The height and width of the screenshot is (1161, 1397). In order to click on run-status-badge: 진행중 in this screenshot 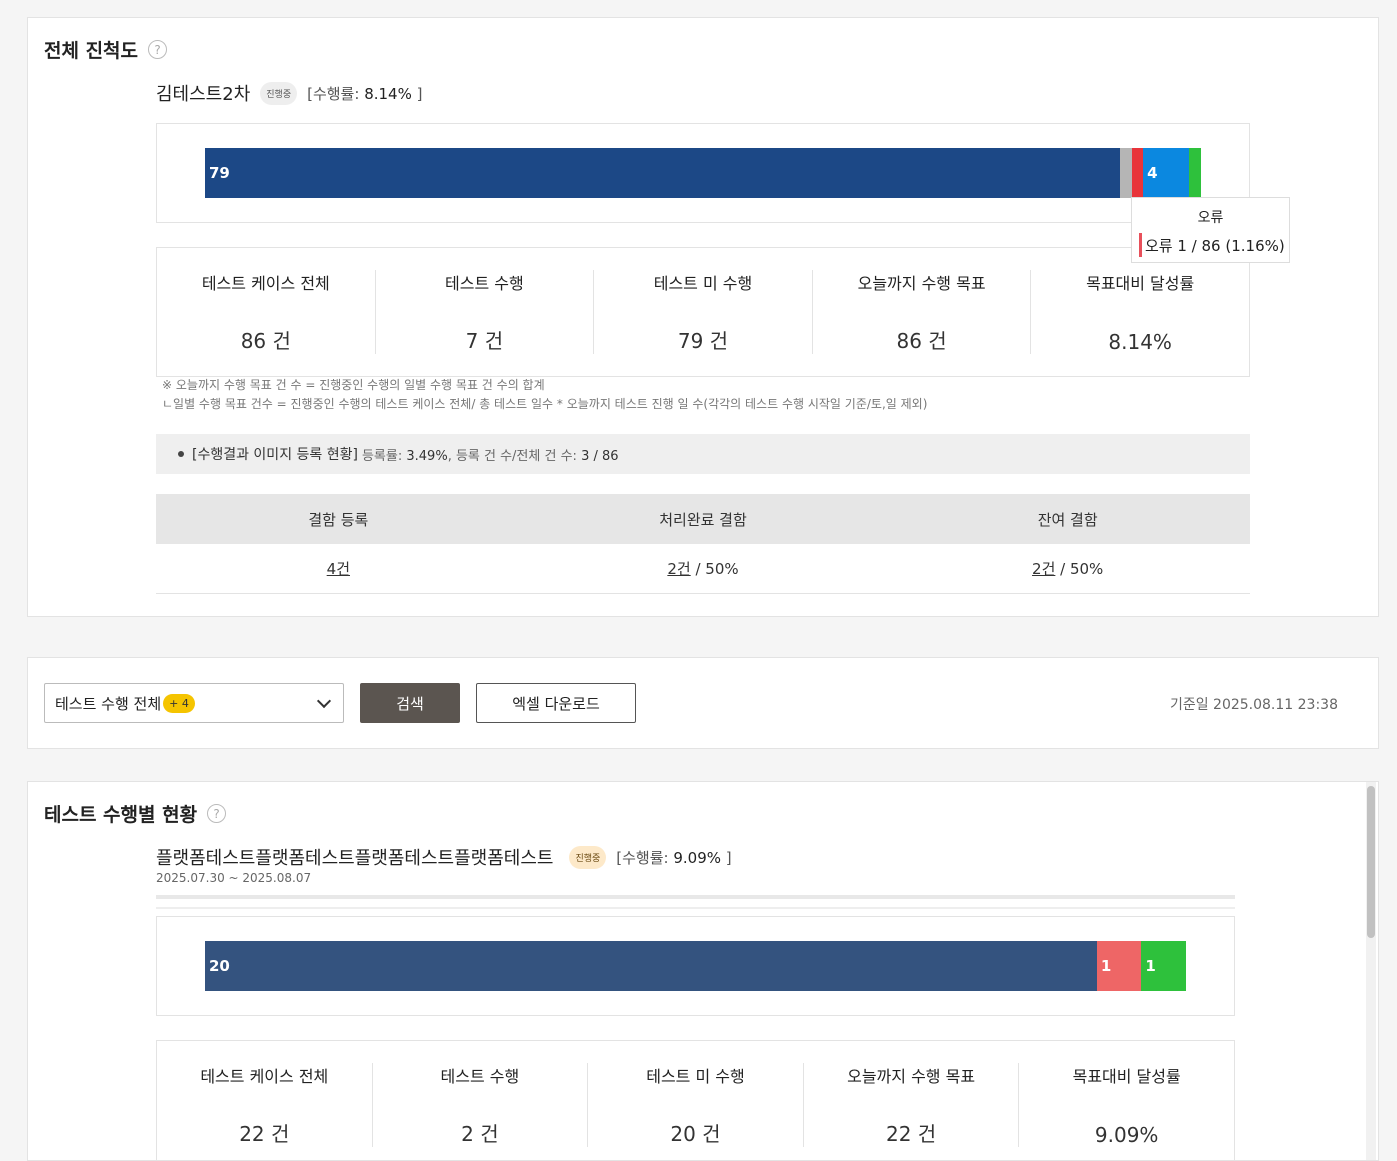, I will do `click(588, 857)`.